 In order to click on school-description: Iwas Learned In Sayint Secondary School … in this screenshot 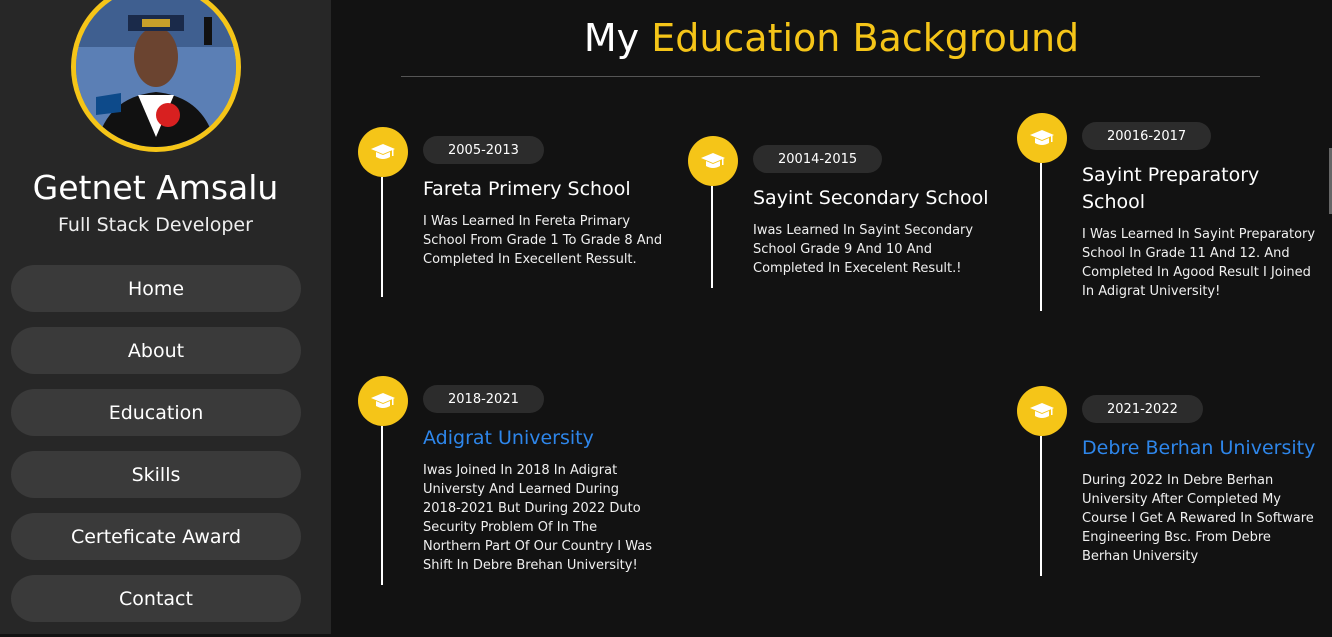, I will do `click(863, 249)`.